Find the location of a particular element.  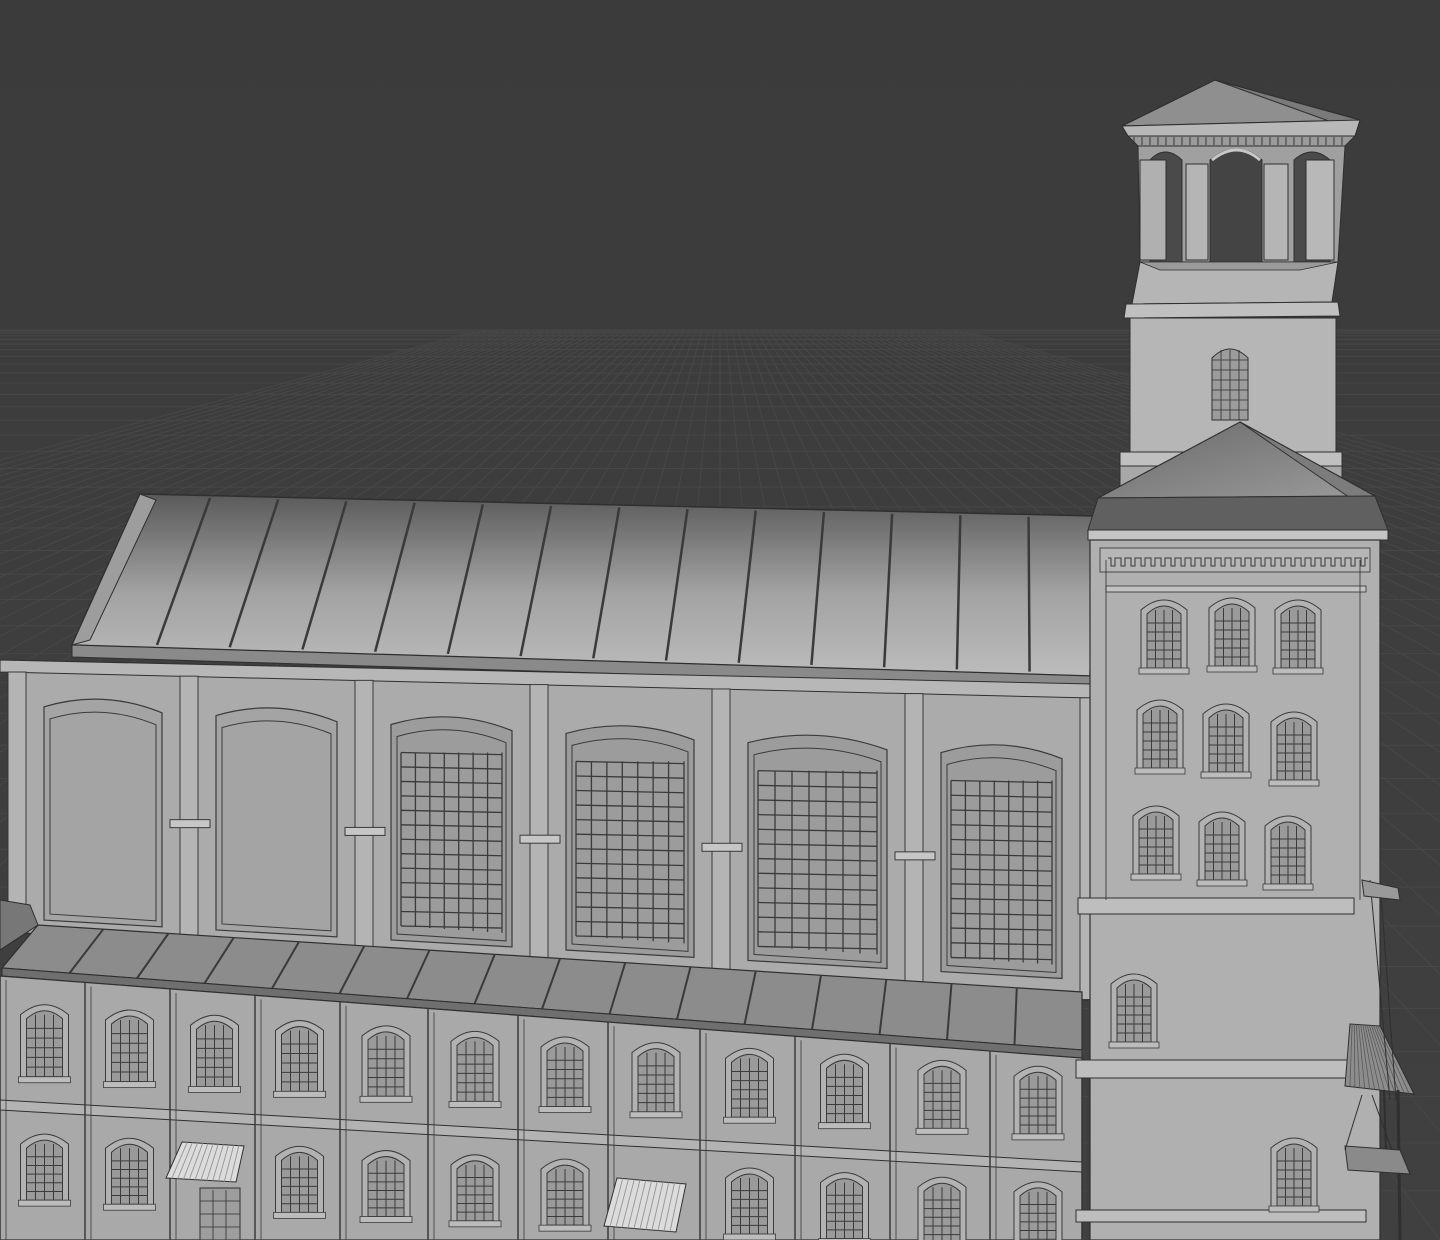

tower-body is located at coordinates (1228, 889).